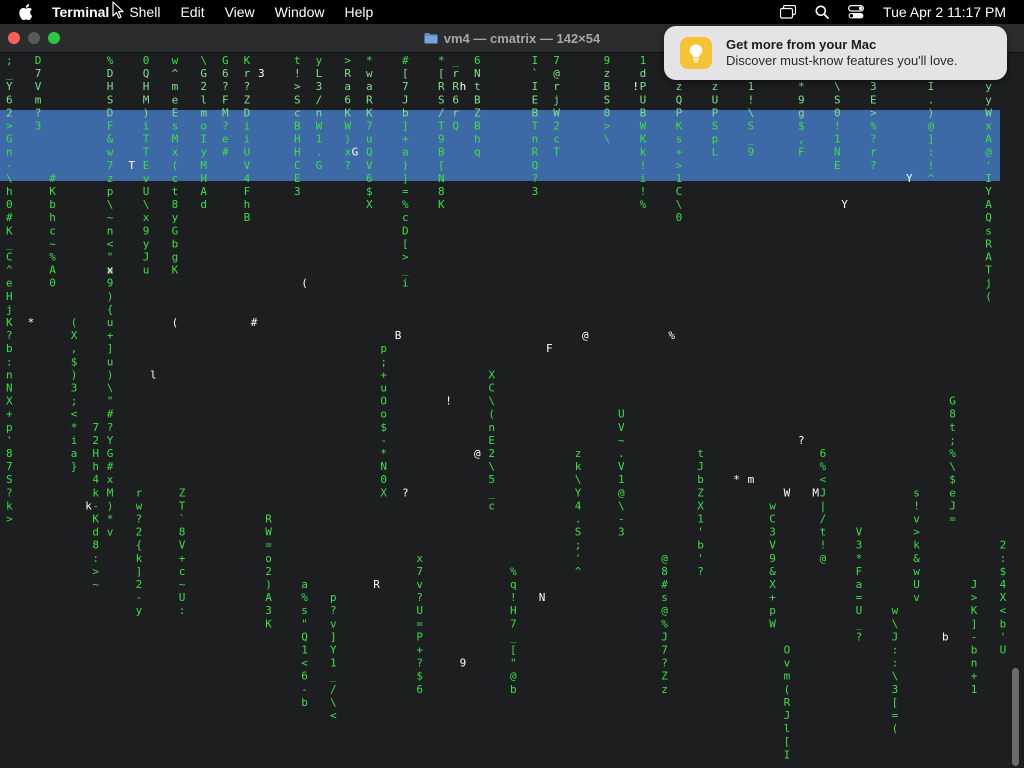 This screenshot has height=768, width=1024. I want to click on scrollbar-thumb, so click(1015, 717).